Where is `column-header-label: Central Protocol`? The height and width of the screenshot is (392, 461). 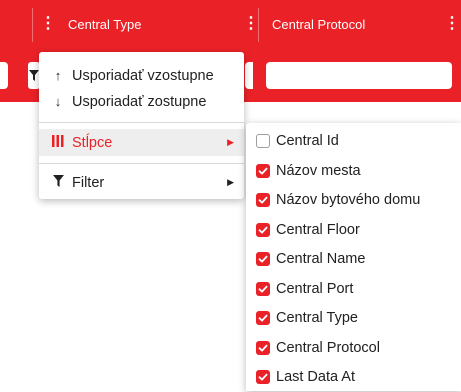
column-header-label: Central Protocol is located at coordinates (319, 24).